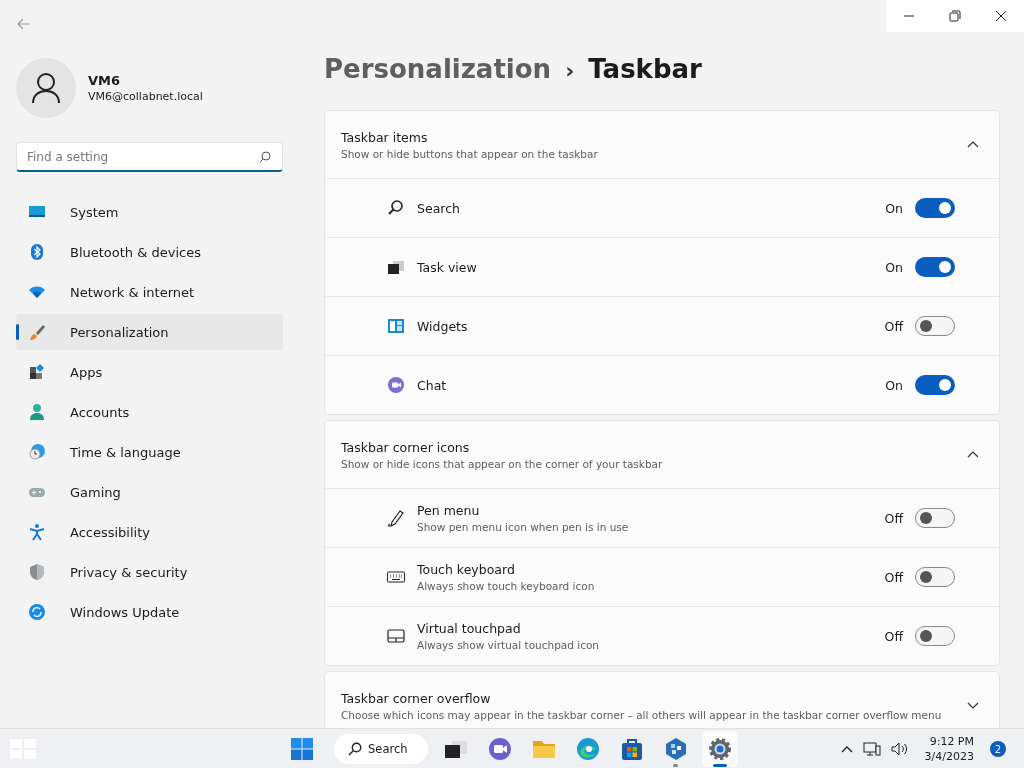 The image size is (1024, 768). What do you see at coordinates (443, 326) in the screenshot?
I see `setting-label: Widgets` at bounding box center [443, 326].